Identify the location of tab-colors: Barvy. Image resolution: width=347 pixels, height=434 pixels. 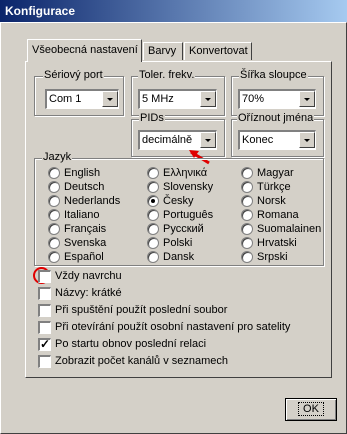
(163, 51).